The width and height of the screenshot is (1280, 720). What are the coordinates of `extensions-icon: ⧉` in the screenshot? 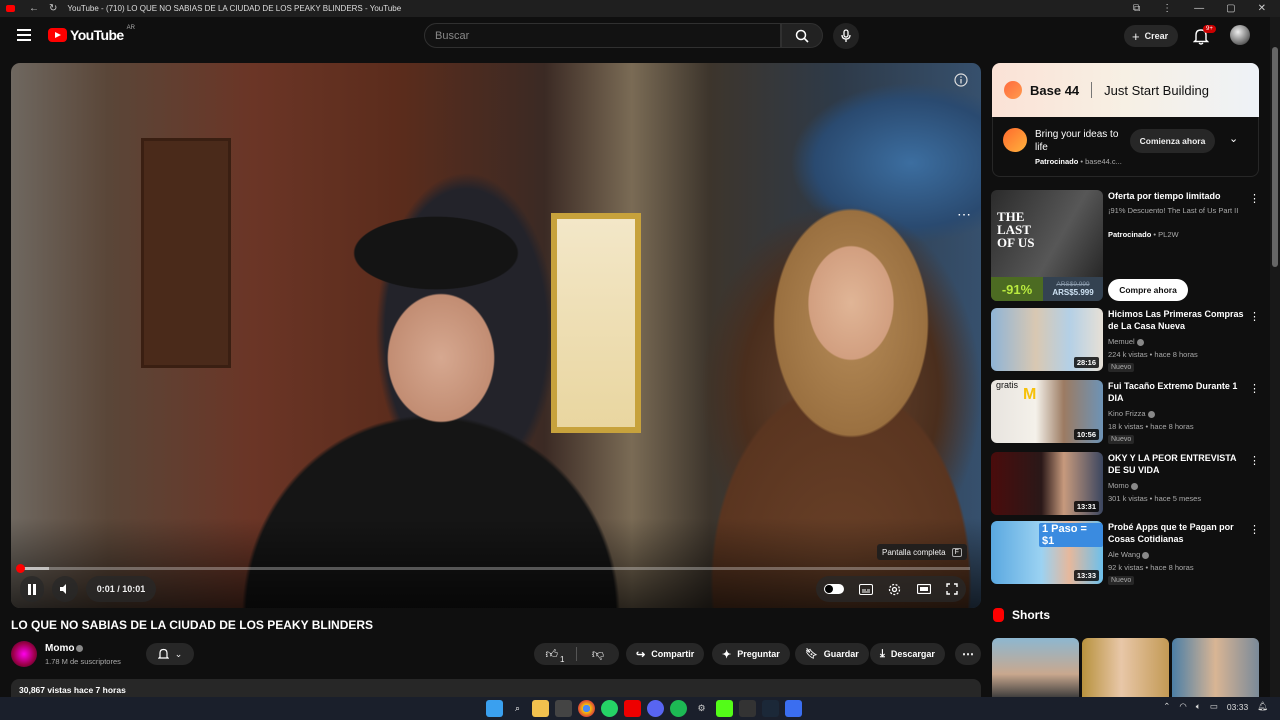 It's located at (1136, 8).